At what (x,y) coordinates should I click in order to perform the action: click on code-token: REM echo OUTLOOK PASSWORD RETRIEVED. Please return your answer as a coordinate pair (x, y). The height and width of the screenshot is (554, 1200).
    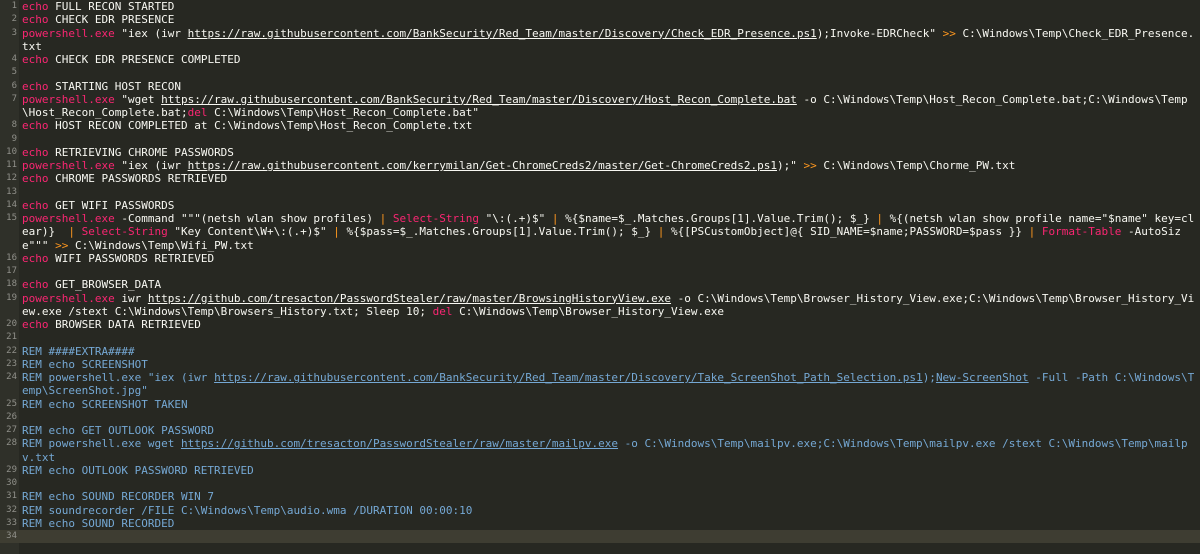
    Looking at the image, I should click on (138, 470).